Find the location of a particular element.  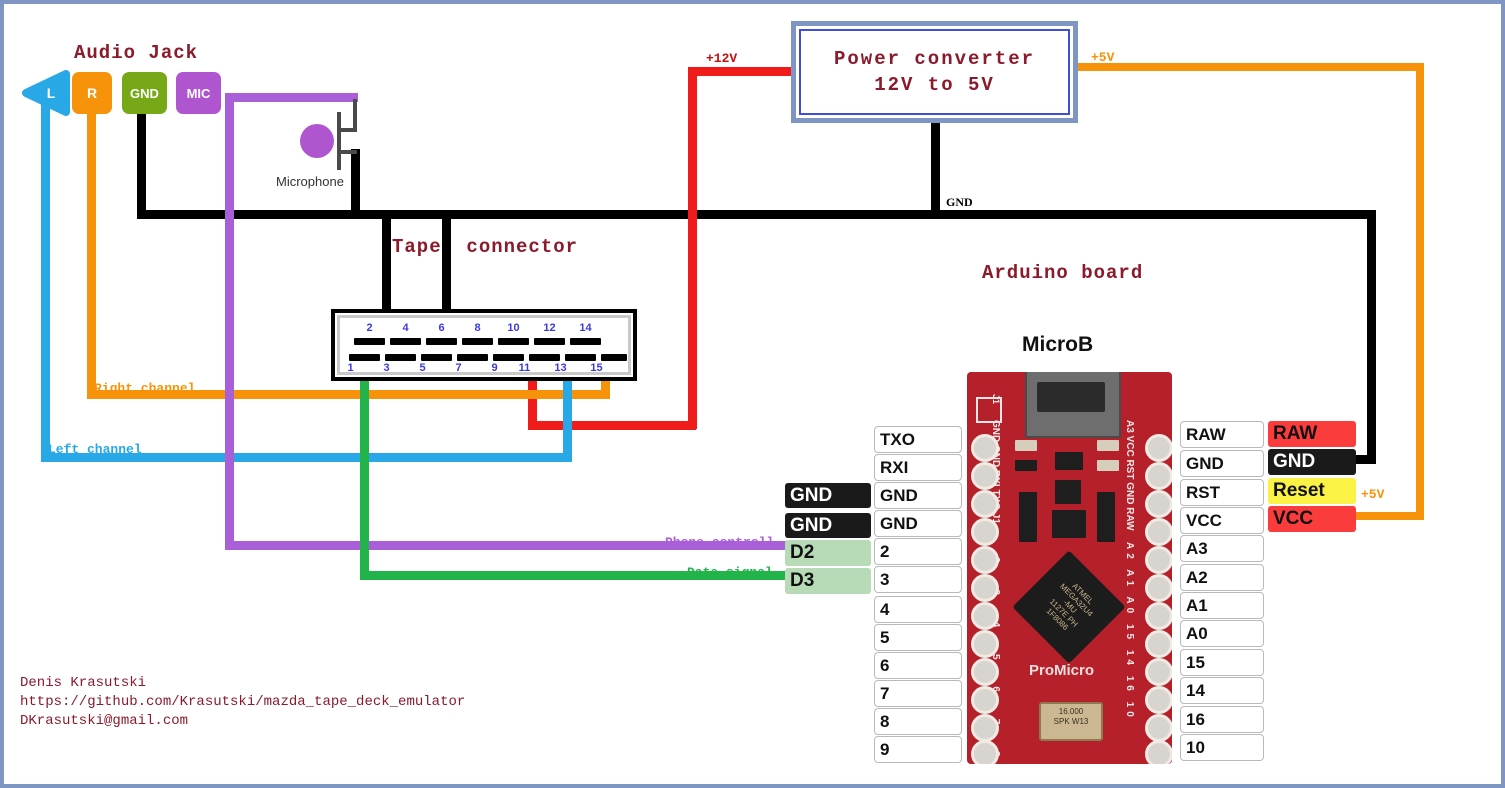

wire-5v-from-converter is located at coordinates (1251, 67).